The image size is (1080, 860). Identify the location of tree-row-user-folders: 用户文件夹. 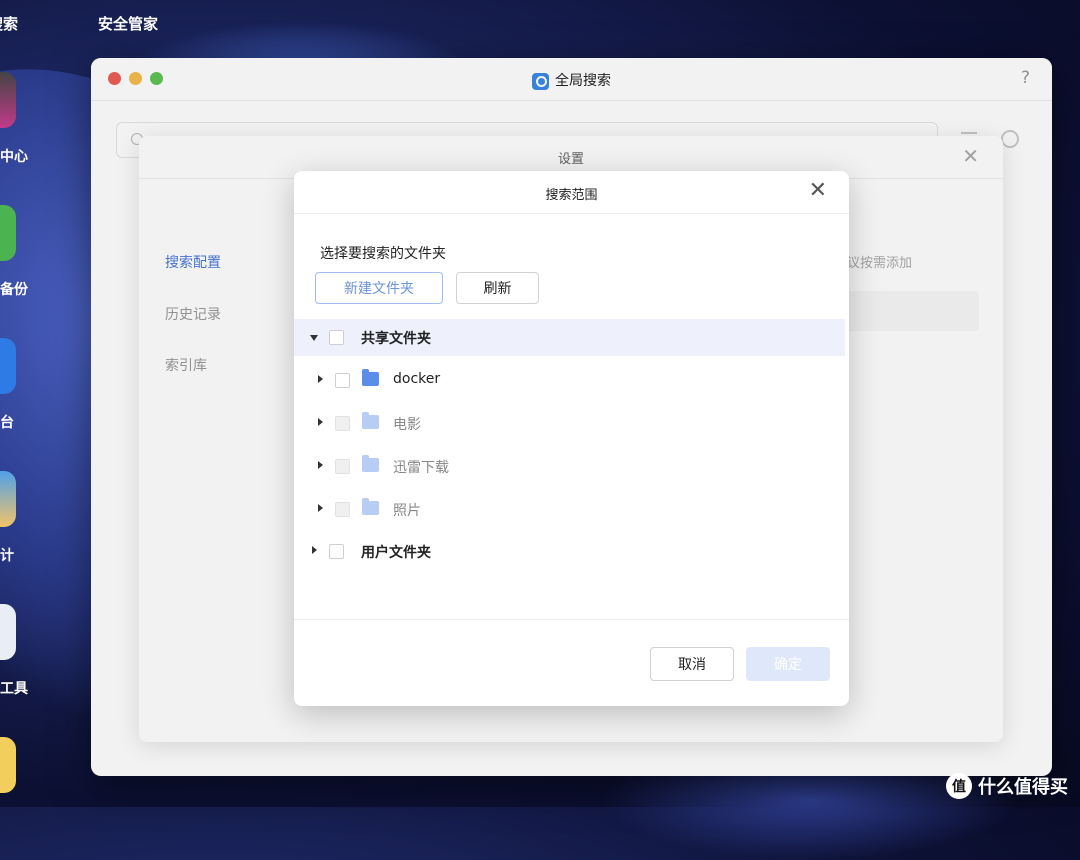
(569, 551).